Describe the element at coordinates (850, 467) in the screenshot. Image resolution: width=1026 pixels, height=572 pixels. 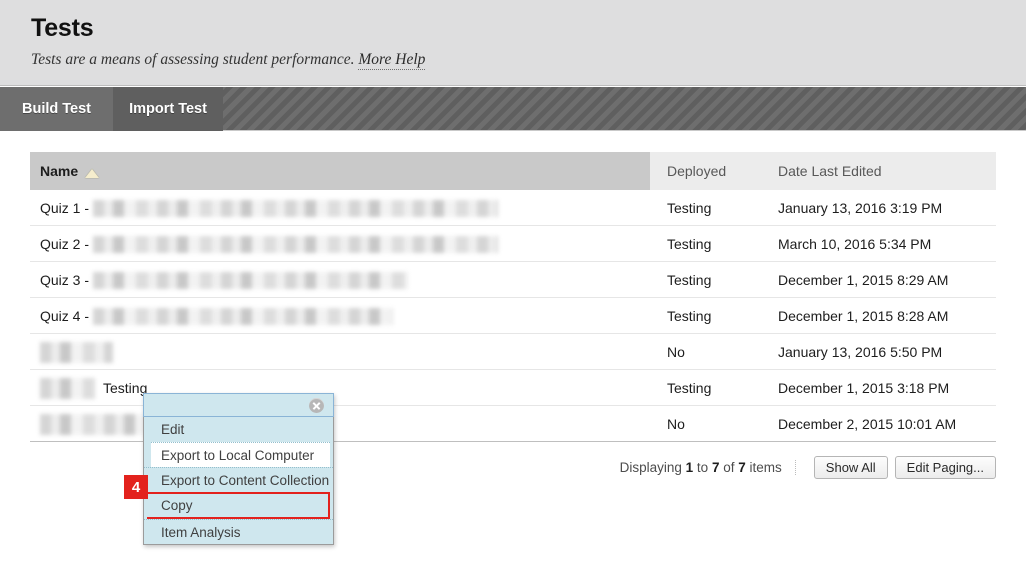
I see `show-all-button: Show All` at that location.